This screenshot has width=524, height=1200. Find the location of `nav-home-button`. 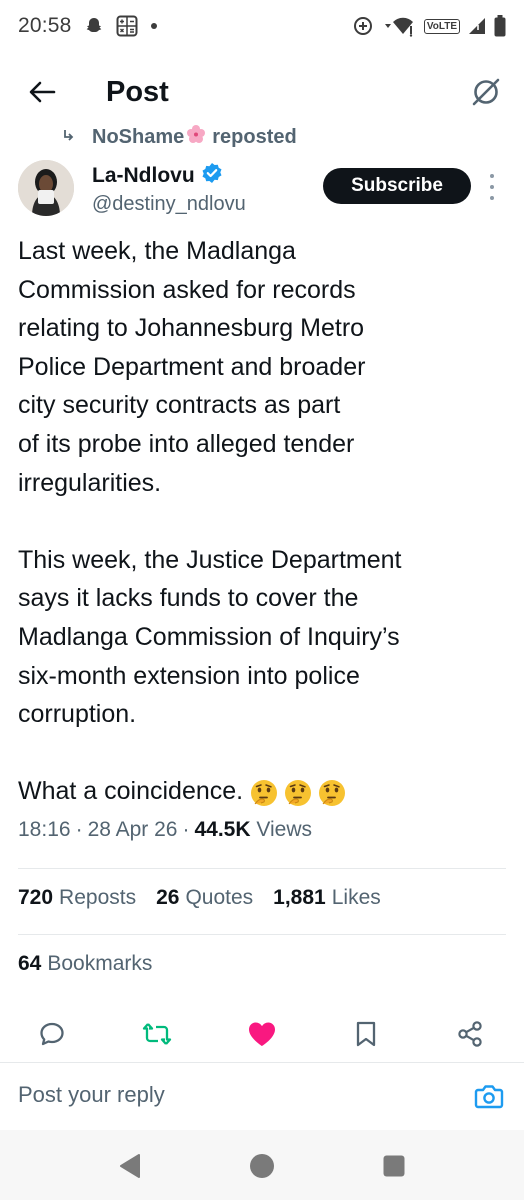

nav-home-button is located at coordinates (262, 1166).